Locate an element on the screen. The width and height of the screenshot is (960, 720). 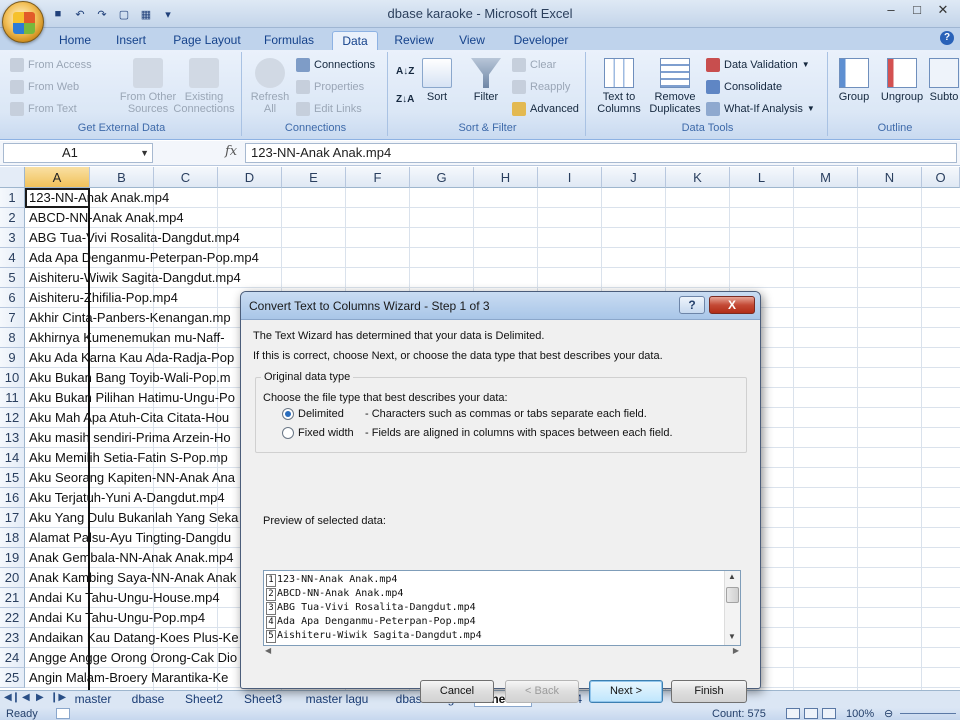
preview-horizontal-scrollbar: ◀ ▶ is located at coordinates (502, 652).